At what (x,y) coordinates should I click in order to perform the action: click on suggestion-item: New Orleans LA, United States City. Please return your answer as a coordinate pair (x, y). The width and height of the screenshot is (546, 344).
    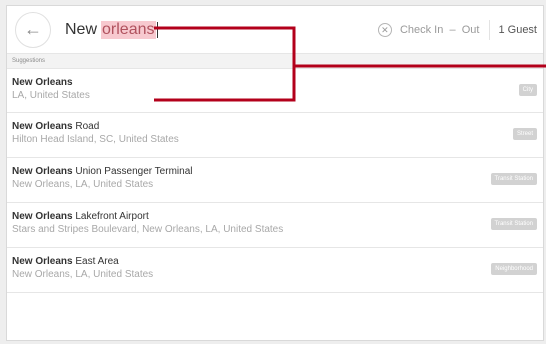
    Looking at the image, I should click on (275, 91).